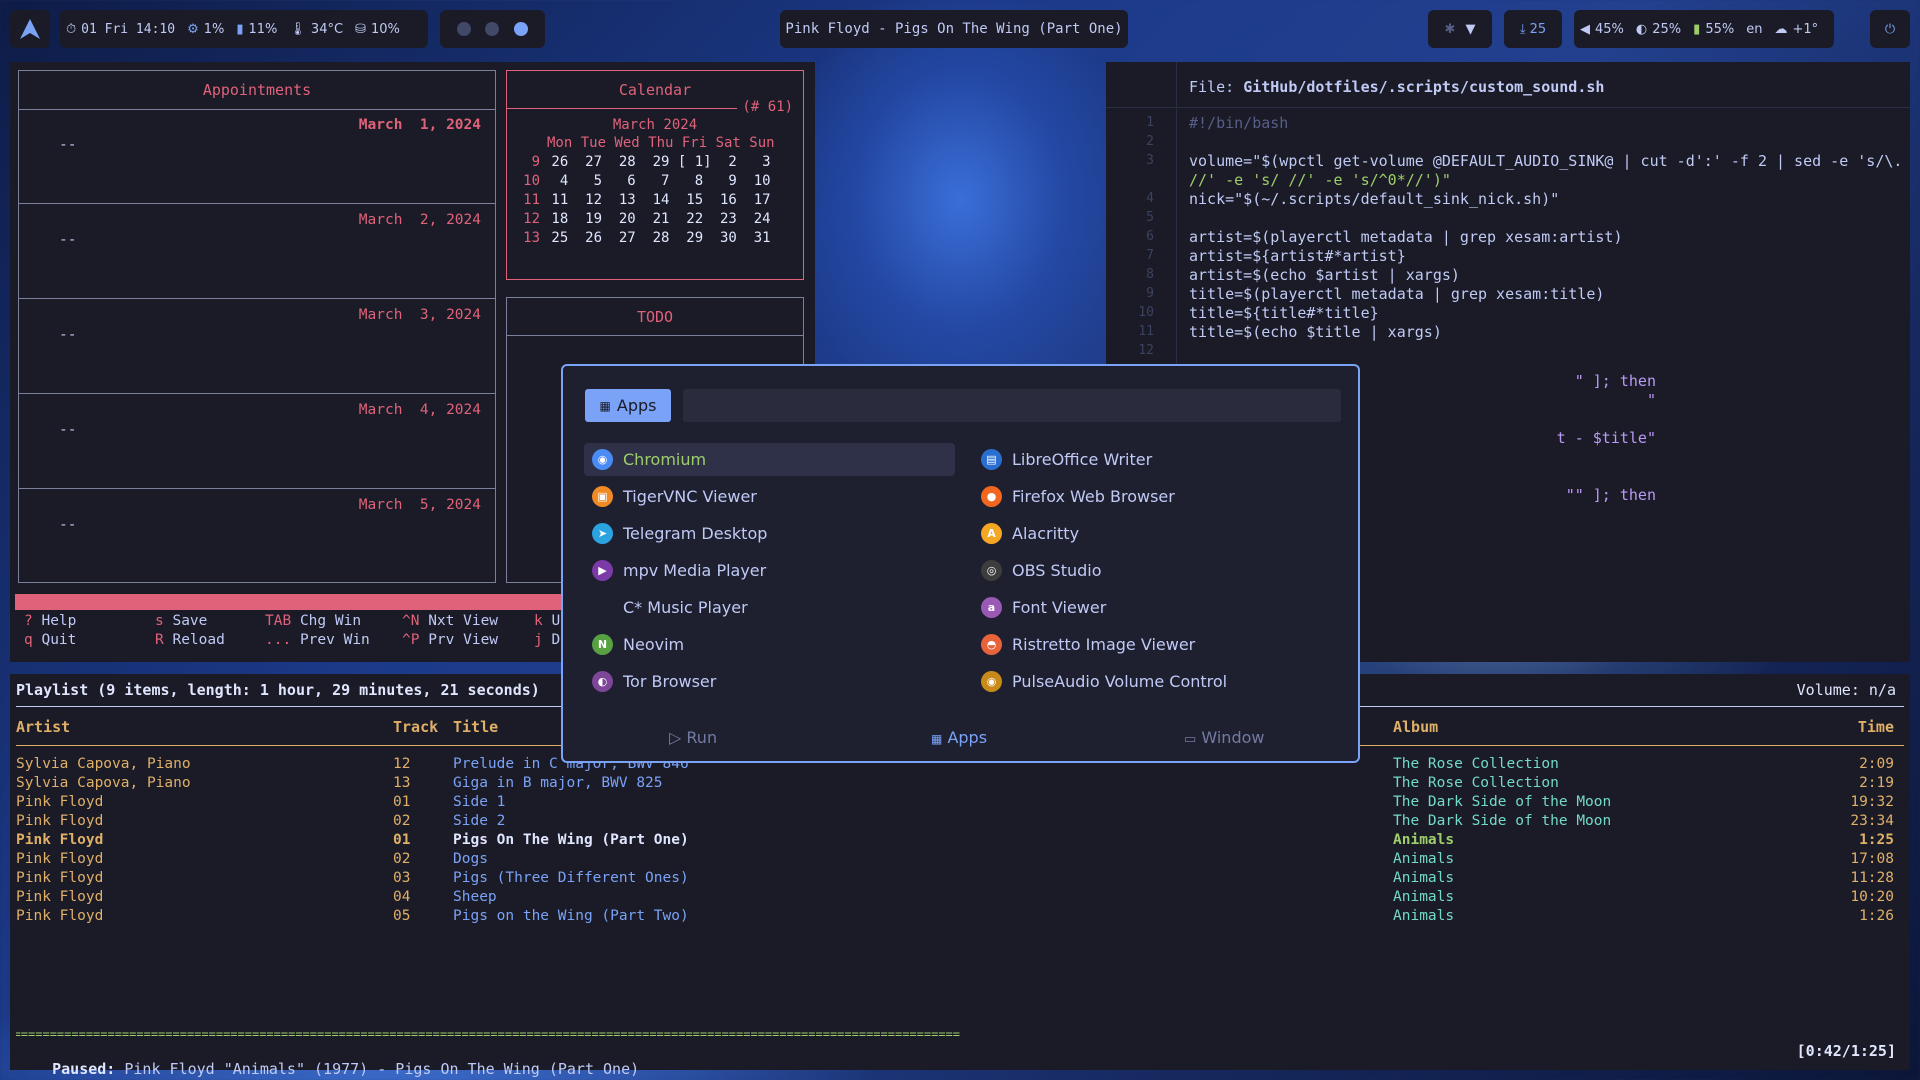 The image size is (1920, 1080). What do you see at coordinates (1424, 897) in the screenshot?
I see `row-album: Animals` at bounding box center [1424, 897].